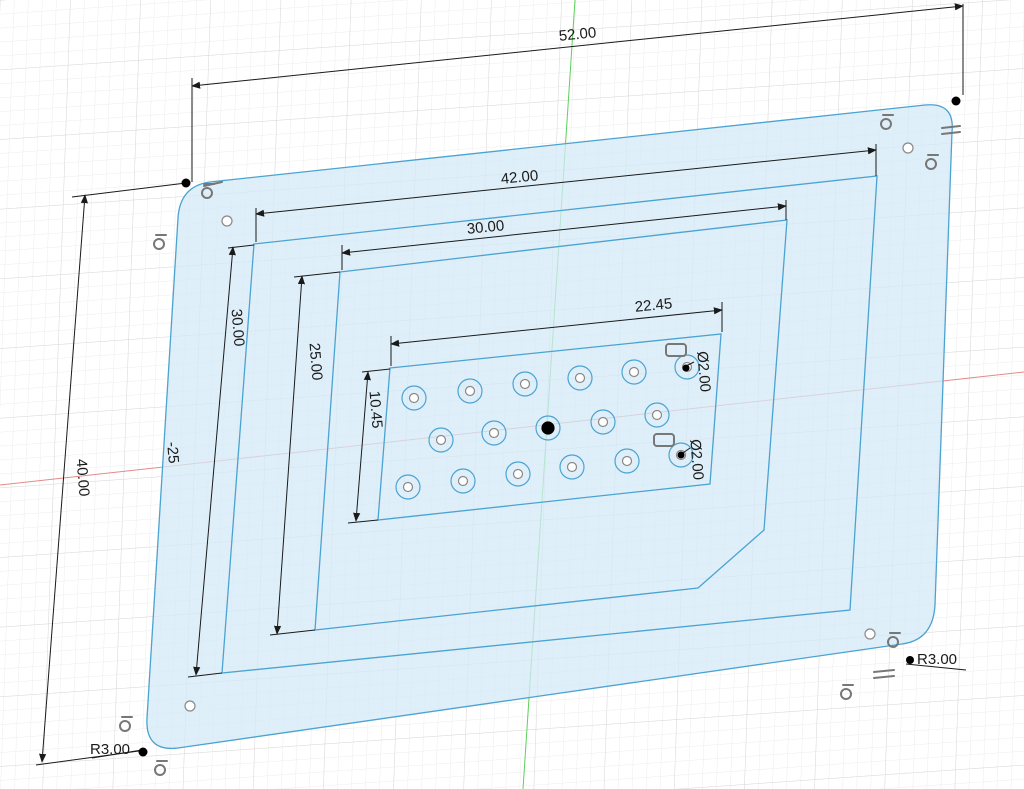 The width and height of the screenshot is (1024, 789). What do you see at coordinates (172, 452) in the screenshot?
I see `dim-offset: -25` at bounding box center [172, 452].